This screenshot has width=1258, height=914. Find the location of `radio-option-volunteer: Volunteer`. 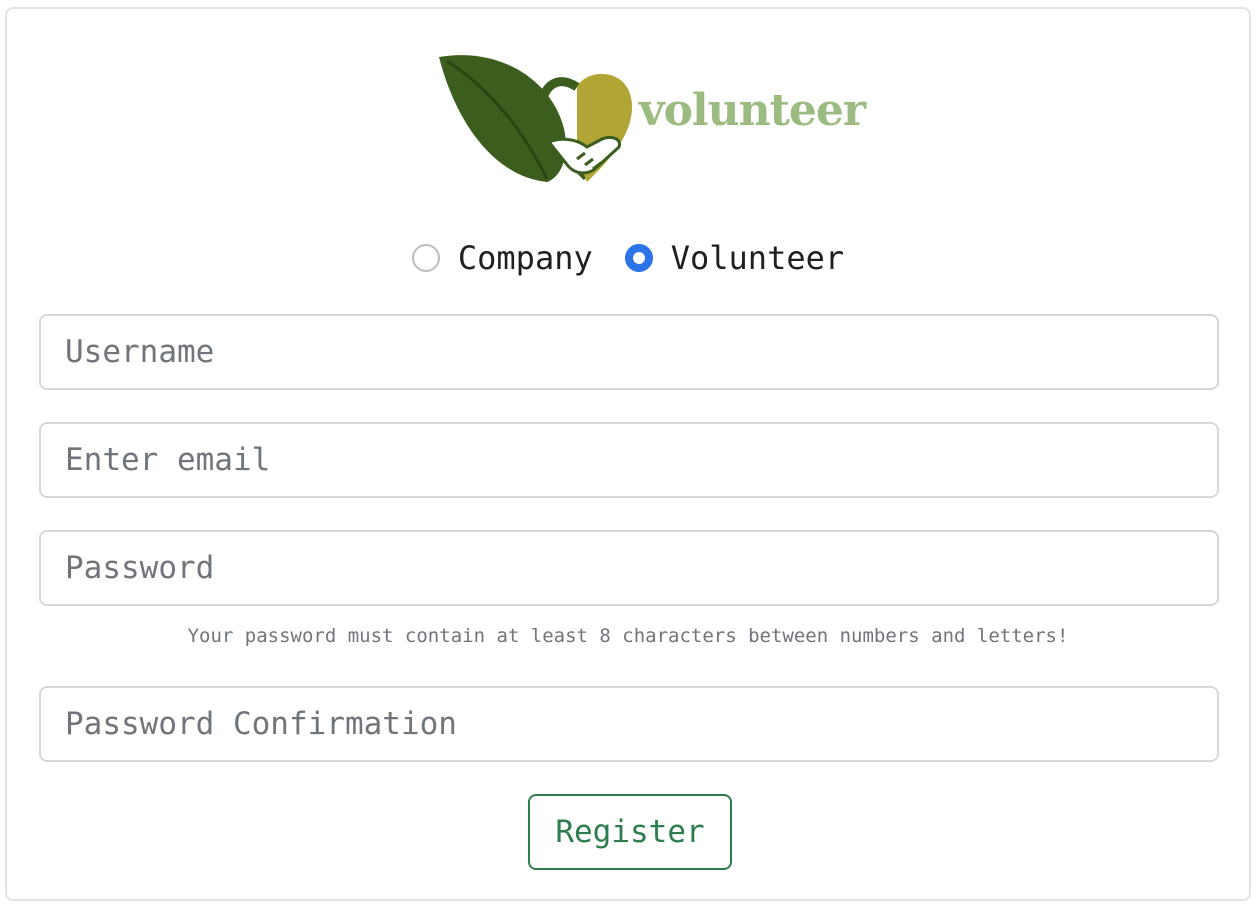

radio-option-volunteer: Volunteer is located at coordinates (734, 258).